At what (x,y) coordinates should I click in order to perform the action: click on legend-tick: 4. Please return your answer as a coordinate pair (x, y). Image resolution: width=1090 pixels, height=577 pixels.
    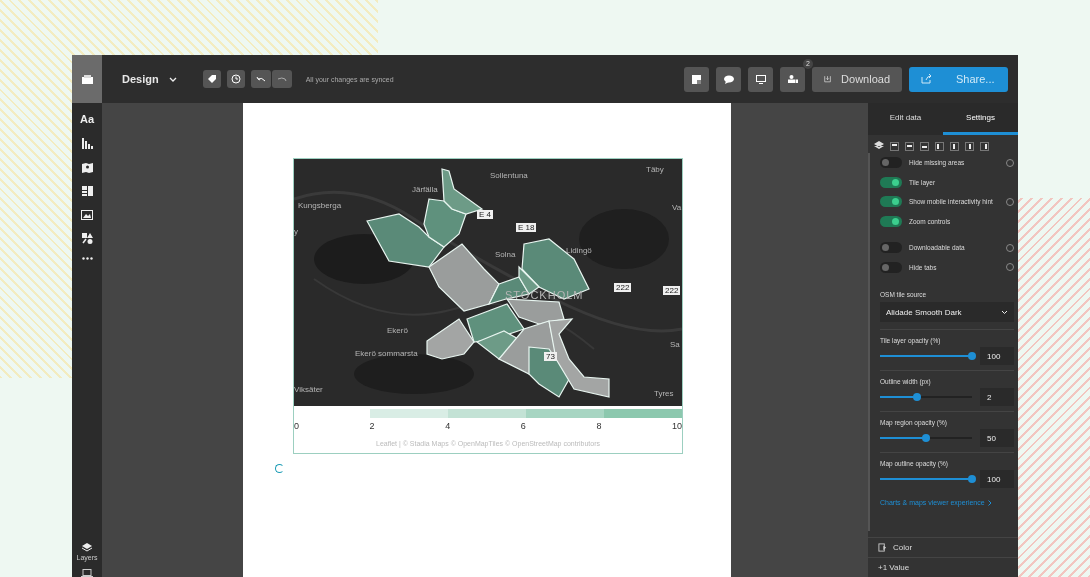
    Looking at the image, I should click on (448, 426).